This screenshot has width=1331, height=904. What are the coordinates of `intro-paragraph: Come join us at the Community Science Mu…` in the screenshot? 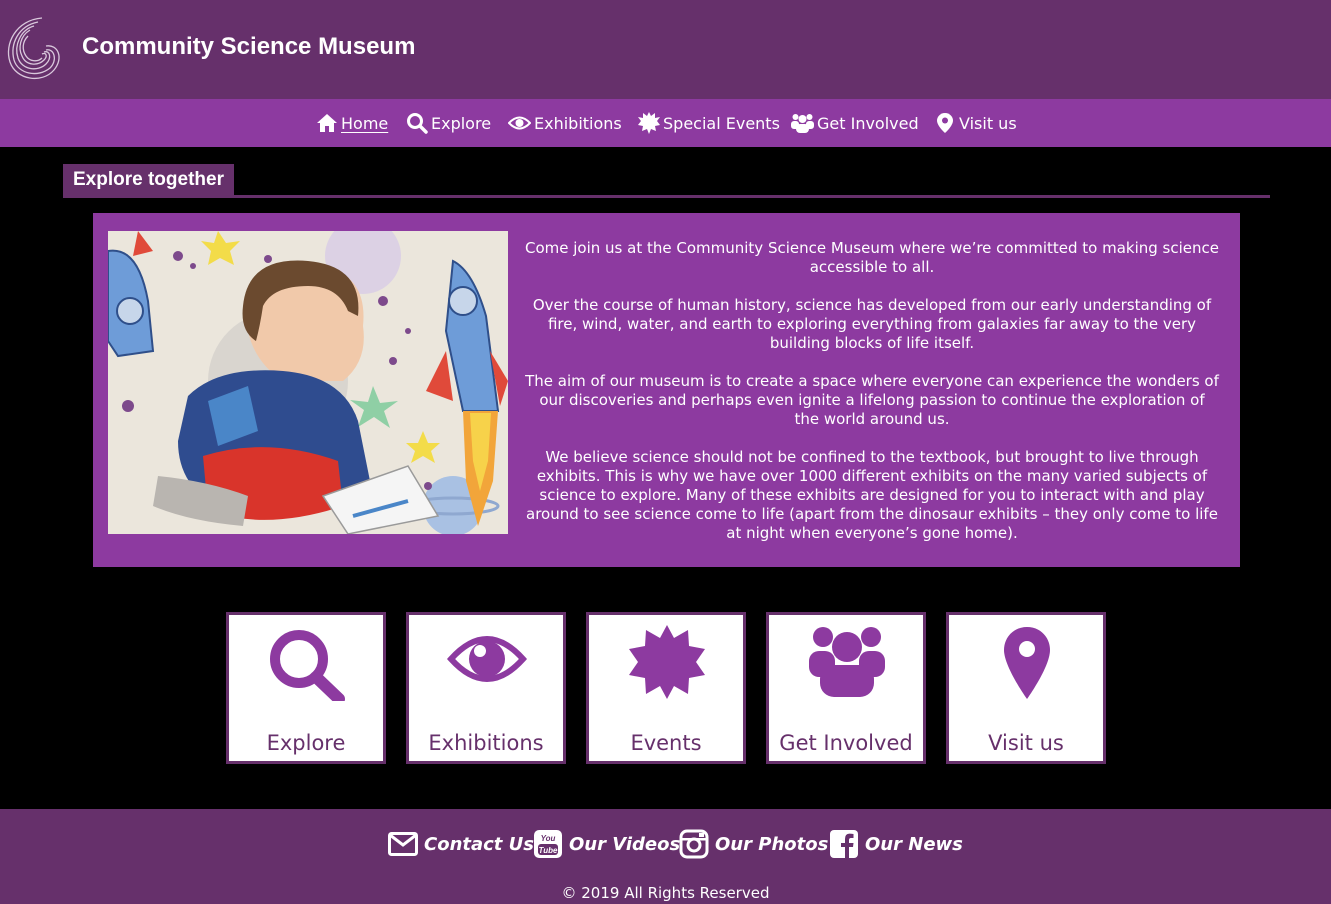 It's located at (872, 257).